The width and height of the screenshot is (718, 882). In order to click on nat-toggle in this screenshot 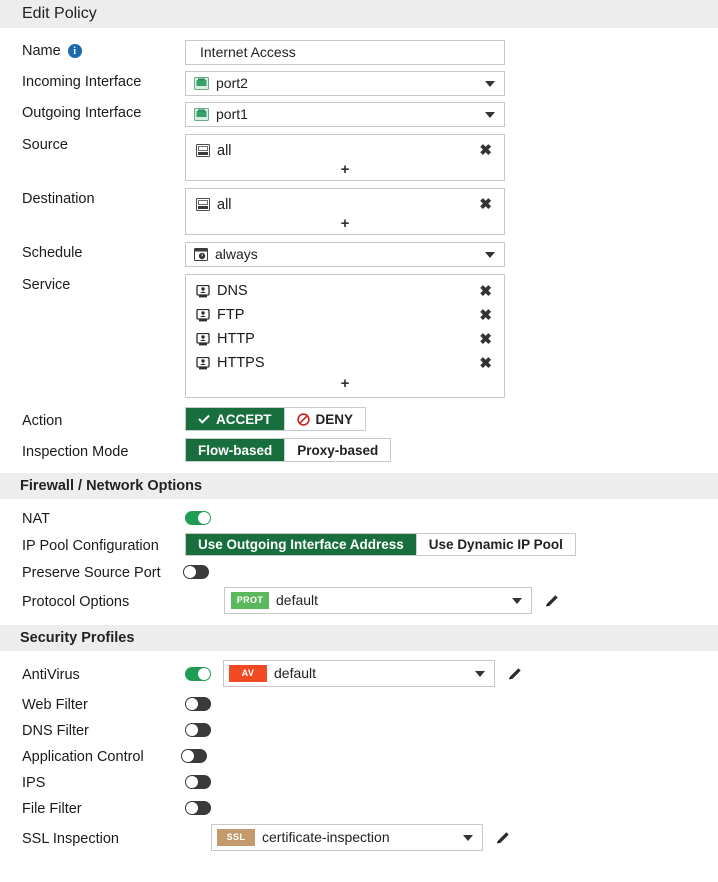, I will do `click(198, 517)`.